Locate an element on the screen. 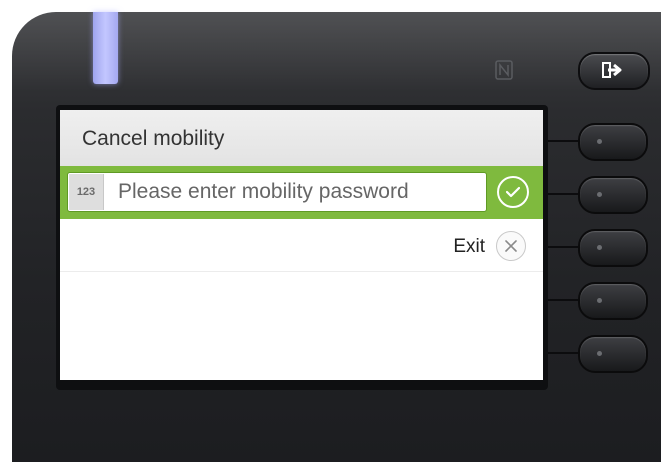 This screenshot has height=462, width=661. password-input is located at coordinates (298, 192).